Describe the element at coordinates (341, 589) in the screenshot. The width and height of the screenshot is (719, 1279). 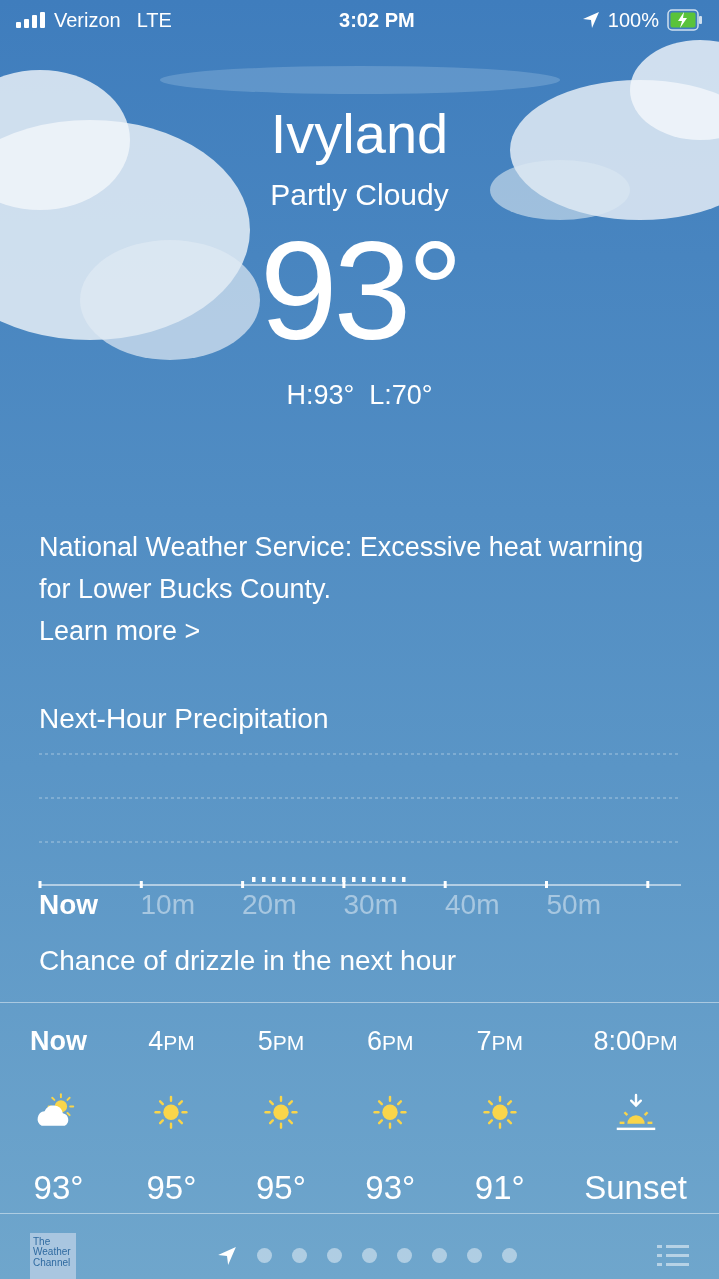
I see `alert-text: National Weather Service: Excessive heat warning for Lower Bucks County. Learn more >` at that location.